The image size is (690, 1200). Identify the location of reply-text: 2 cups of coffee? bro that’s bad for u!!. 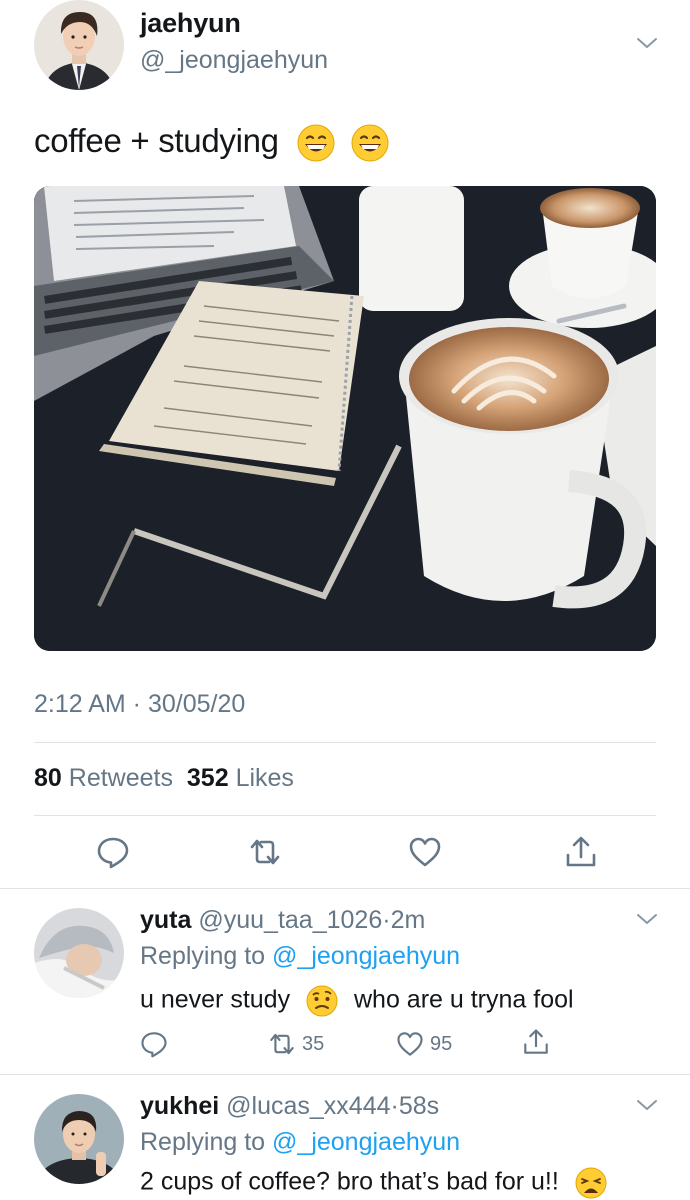
(374, 1183).